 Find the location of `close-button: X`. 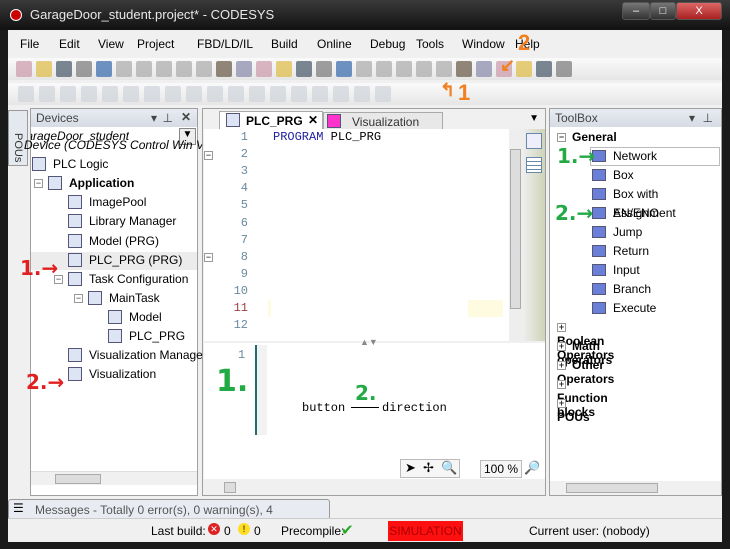

close-button: X is located at coordinates (699, 11).